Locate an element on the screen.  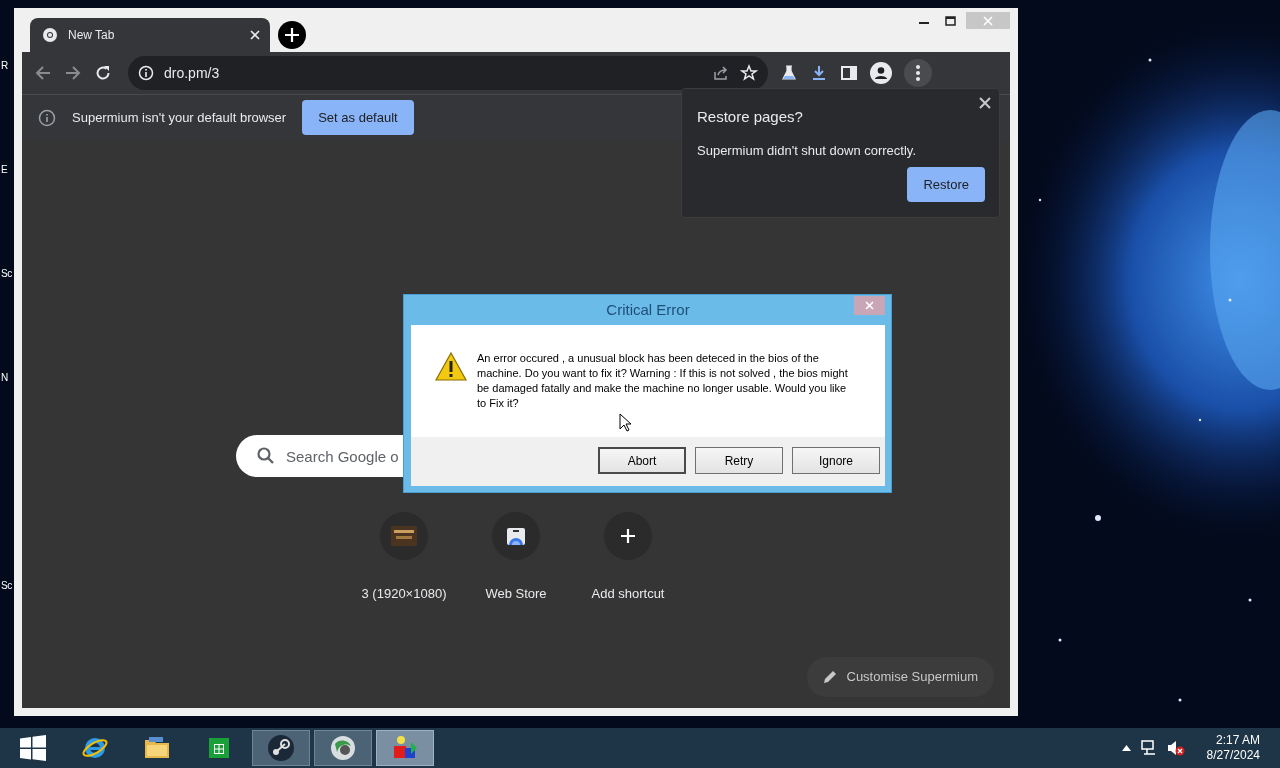
popup-message: Supermium didn't shut down correctly. is located at coordinates (807, 150).